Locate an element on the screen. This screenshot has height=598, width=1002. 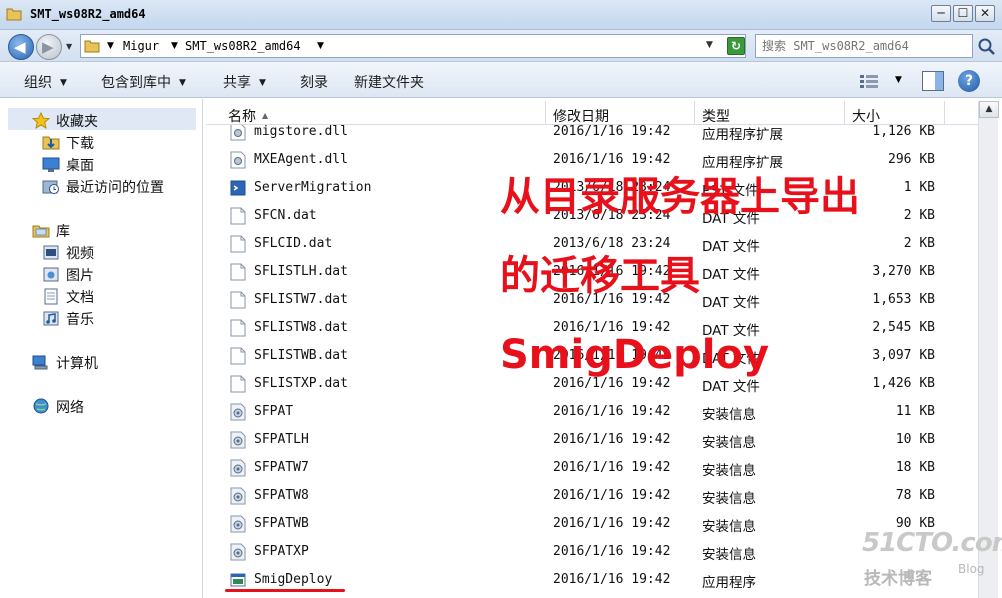
file-name: SFPATW7 is located at coordinates (281, 467).